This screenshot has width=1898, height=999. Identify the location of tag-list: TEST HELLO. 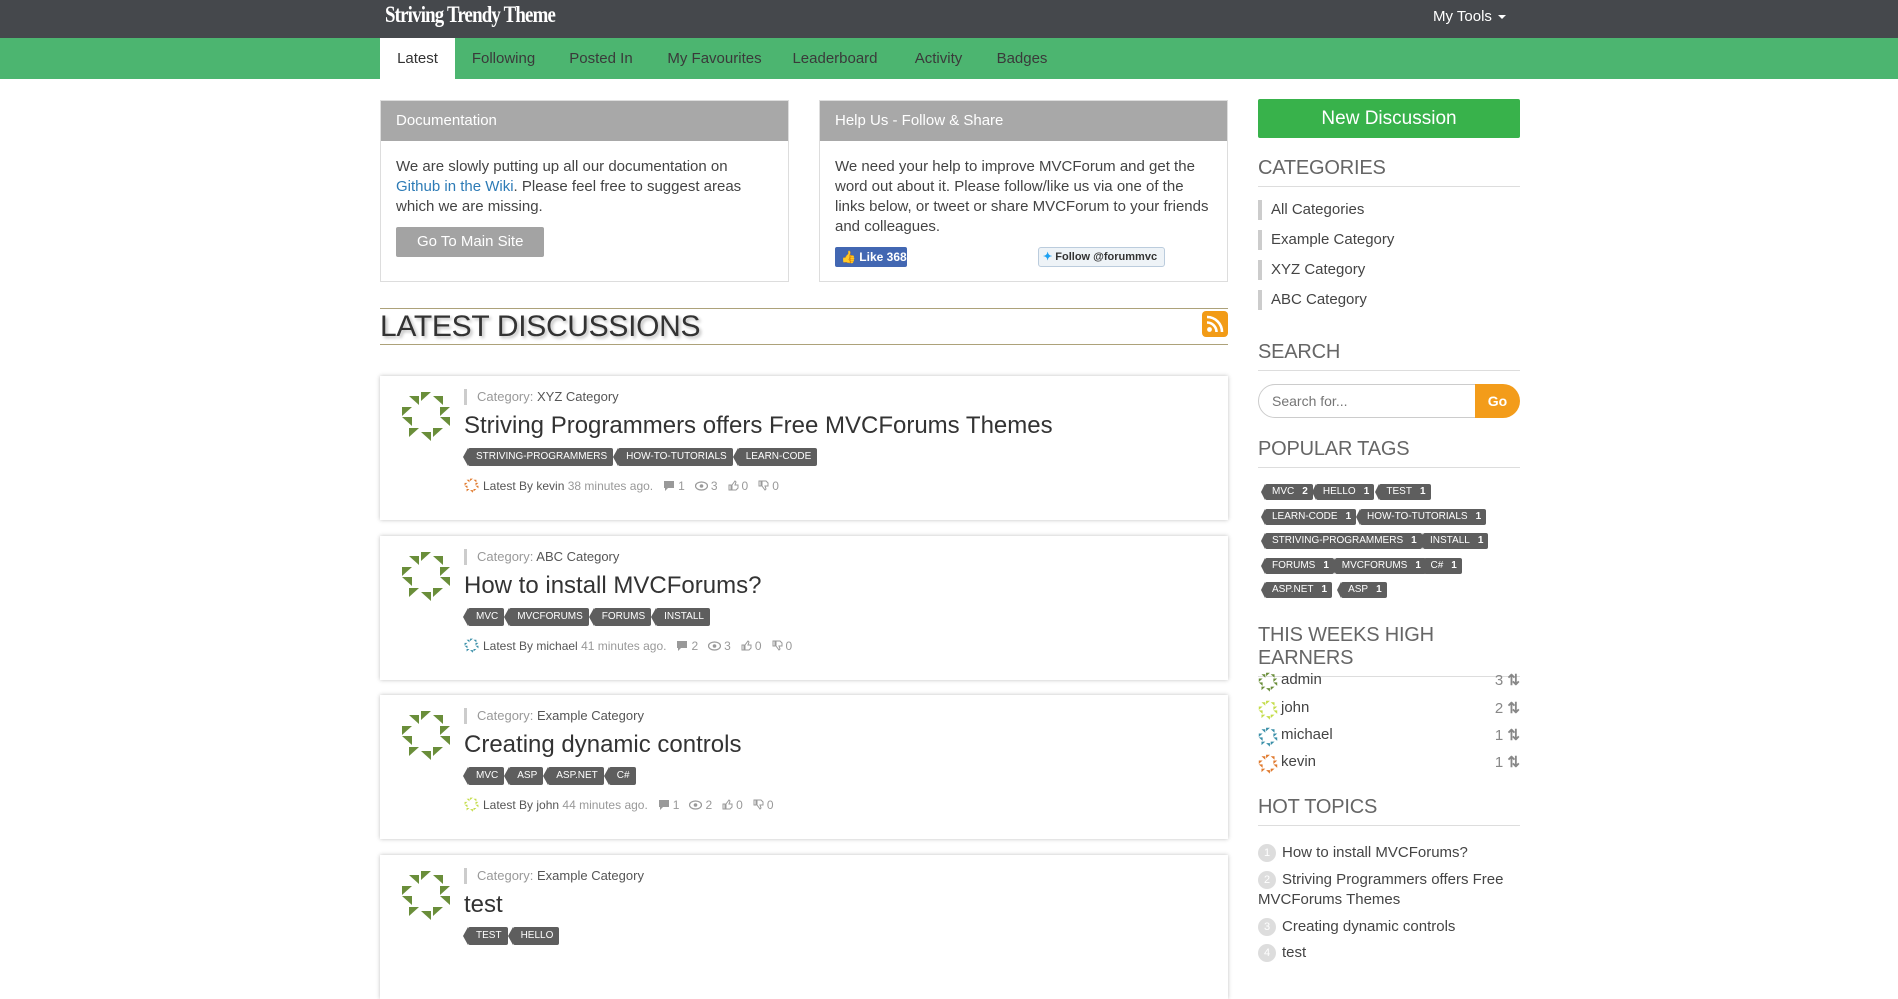
(511, 936).